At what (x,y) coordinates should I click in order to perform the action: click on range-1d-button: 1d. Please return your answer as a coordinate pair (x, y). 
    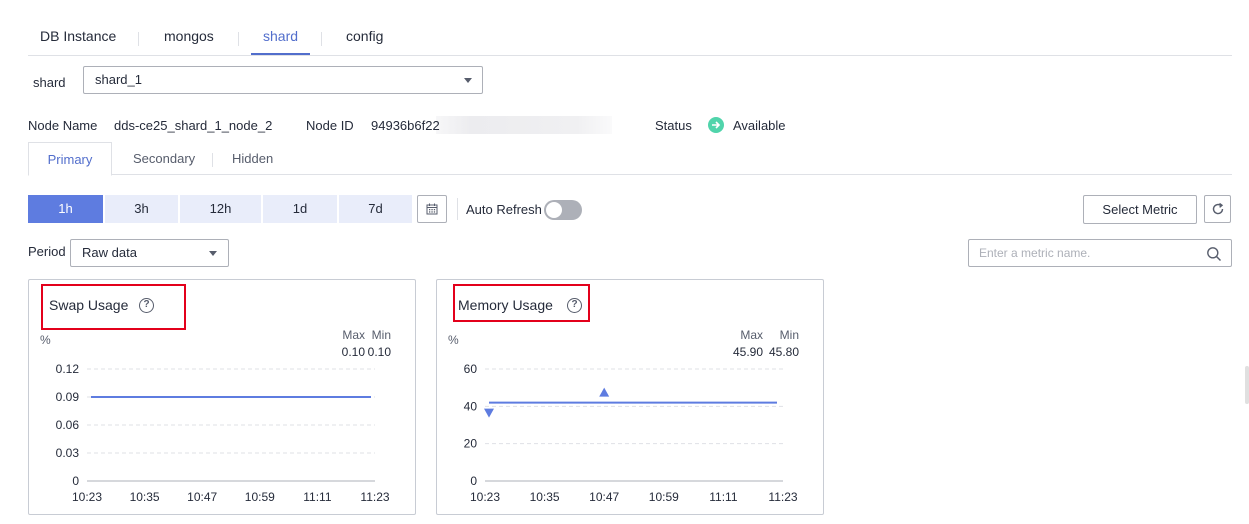
    Looking at the image, I should click on (300, 209).